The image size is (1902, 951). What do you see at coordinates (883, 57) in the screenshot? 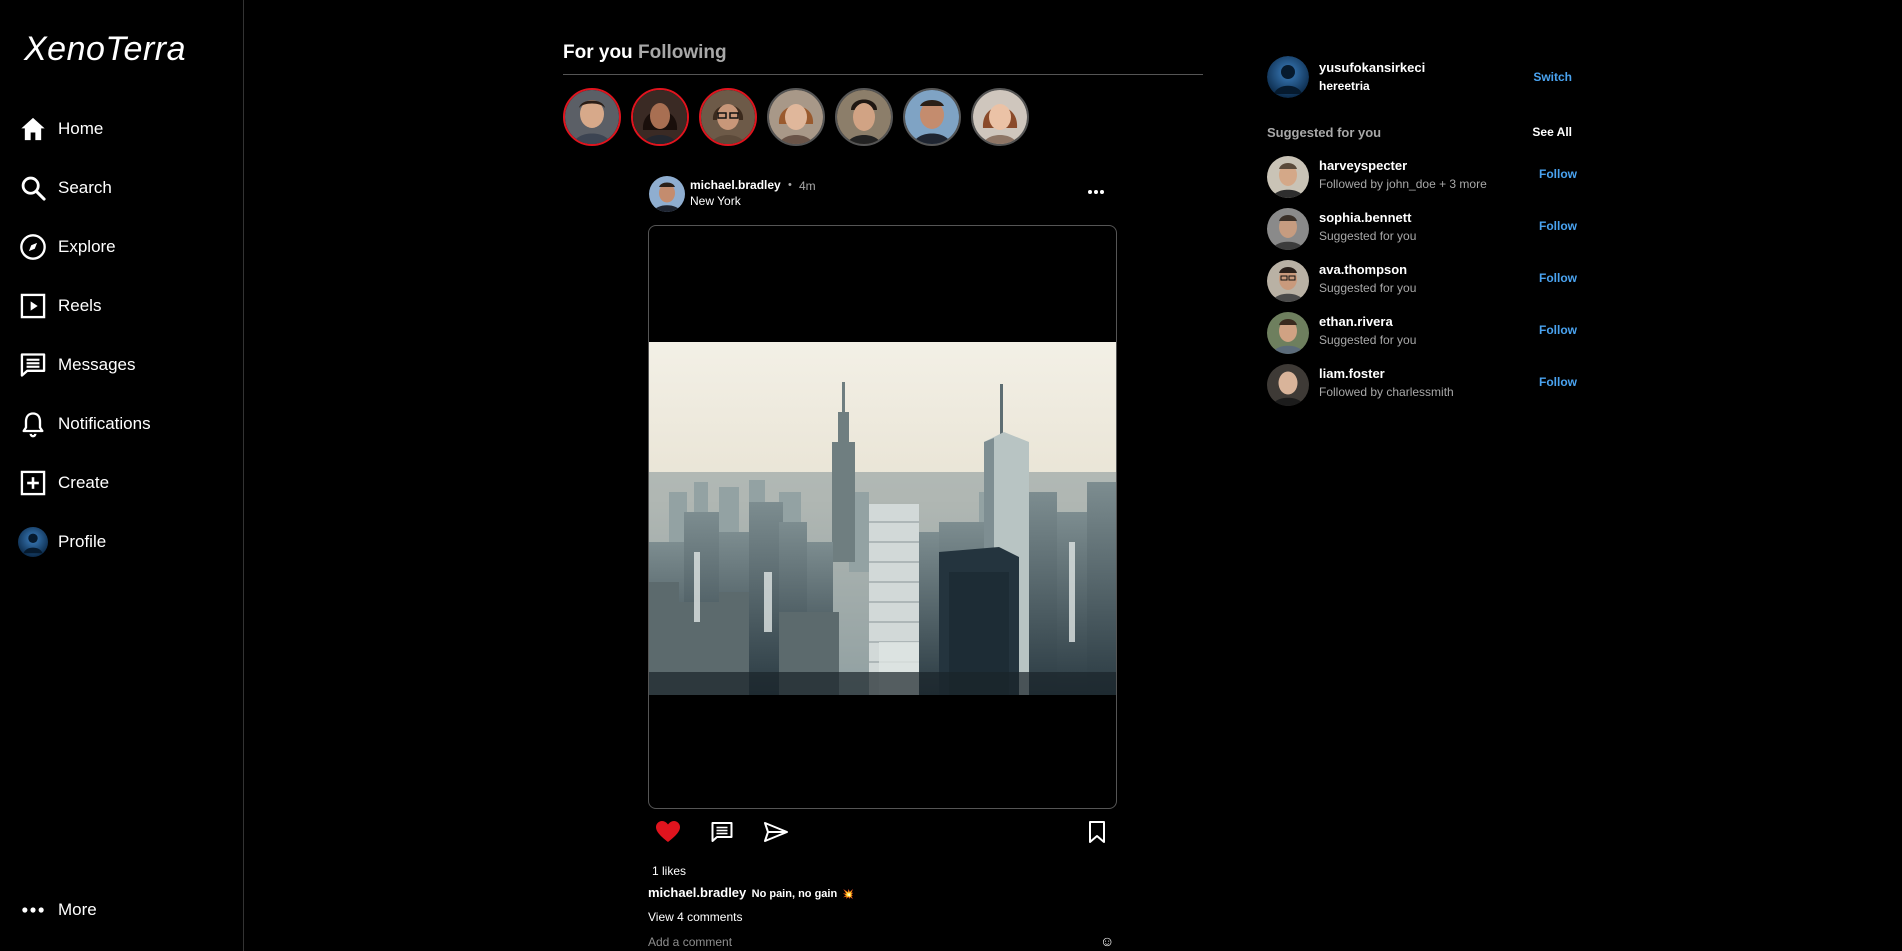
I see `feed-tabs: For you Following` at bounding box center [883, 57].